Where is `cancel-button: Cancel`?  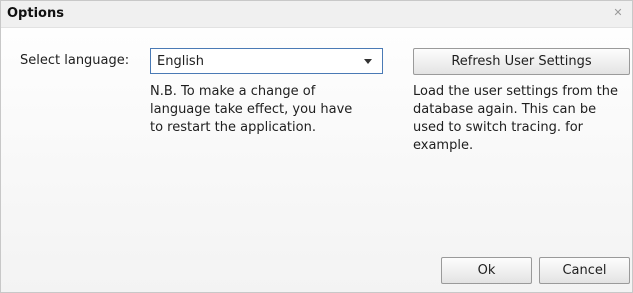 cancel-button: Cancel is located at coordinates (584, 270).